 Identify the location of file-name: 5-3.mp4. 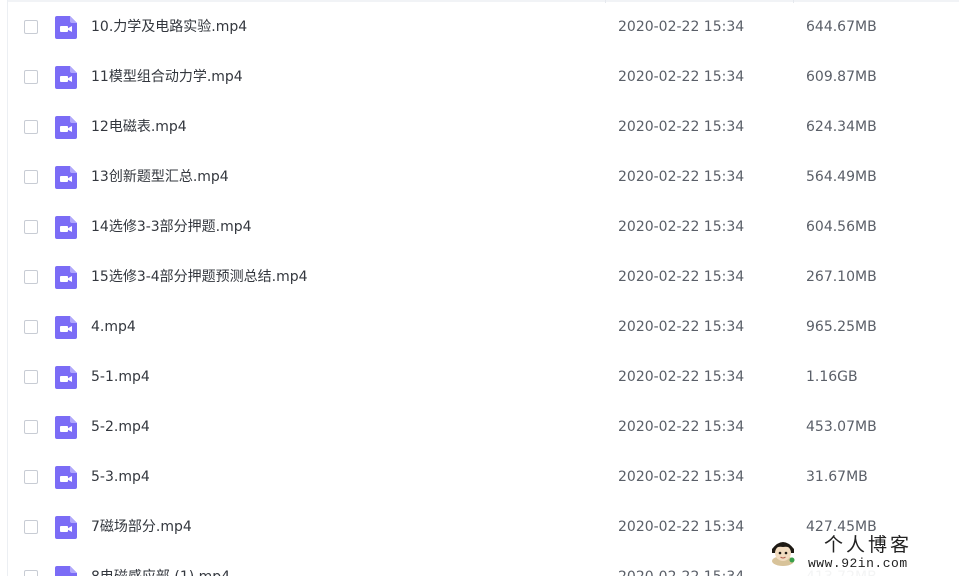
(120, 477).